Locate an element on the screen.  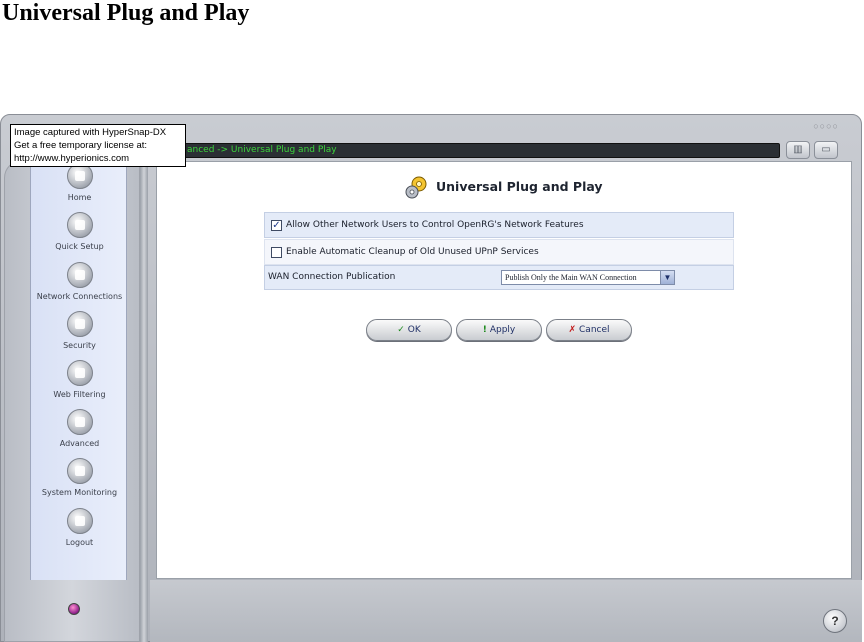
sidebar-item-label: Advanced is located at coordinates (79, 443).